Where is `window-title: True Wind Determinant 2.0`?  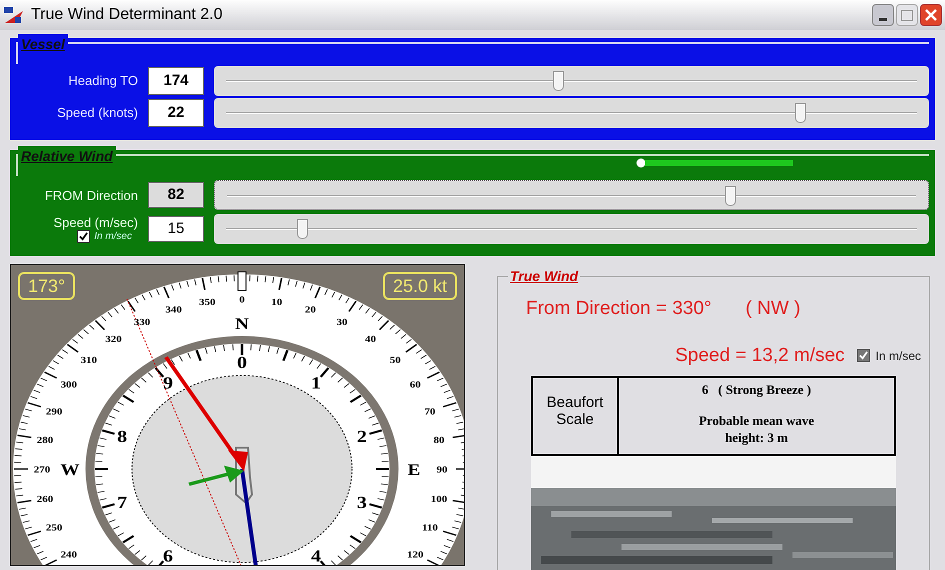 window-title: True Wind Determinant 2.0 is located at coordinates (126, 15).